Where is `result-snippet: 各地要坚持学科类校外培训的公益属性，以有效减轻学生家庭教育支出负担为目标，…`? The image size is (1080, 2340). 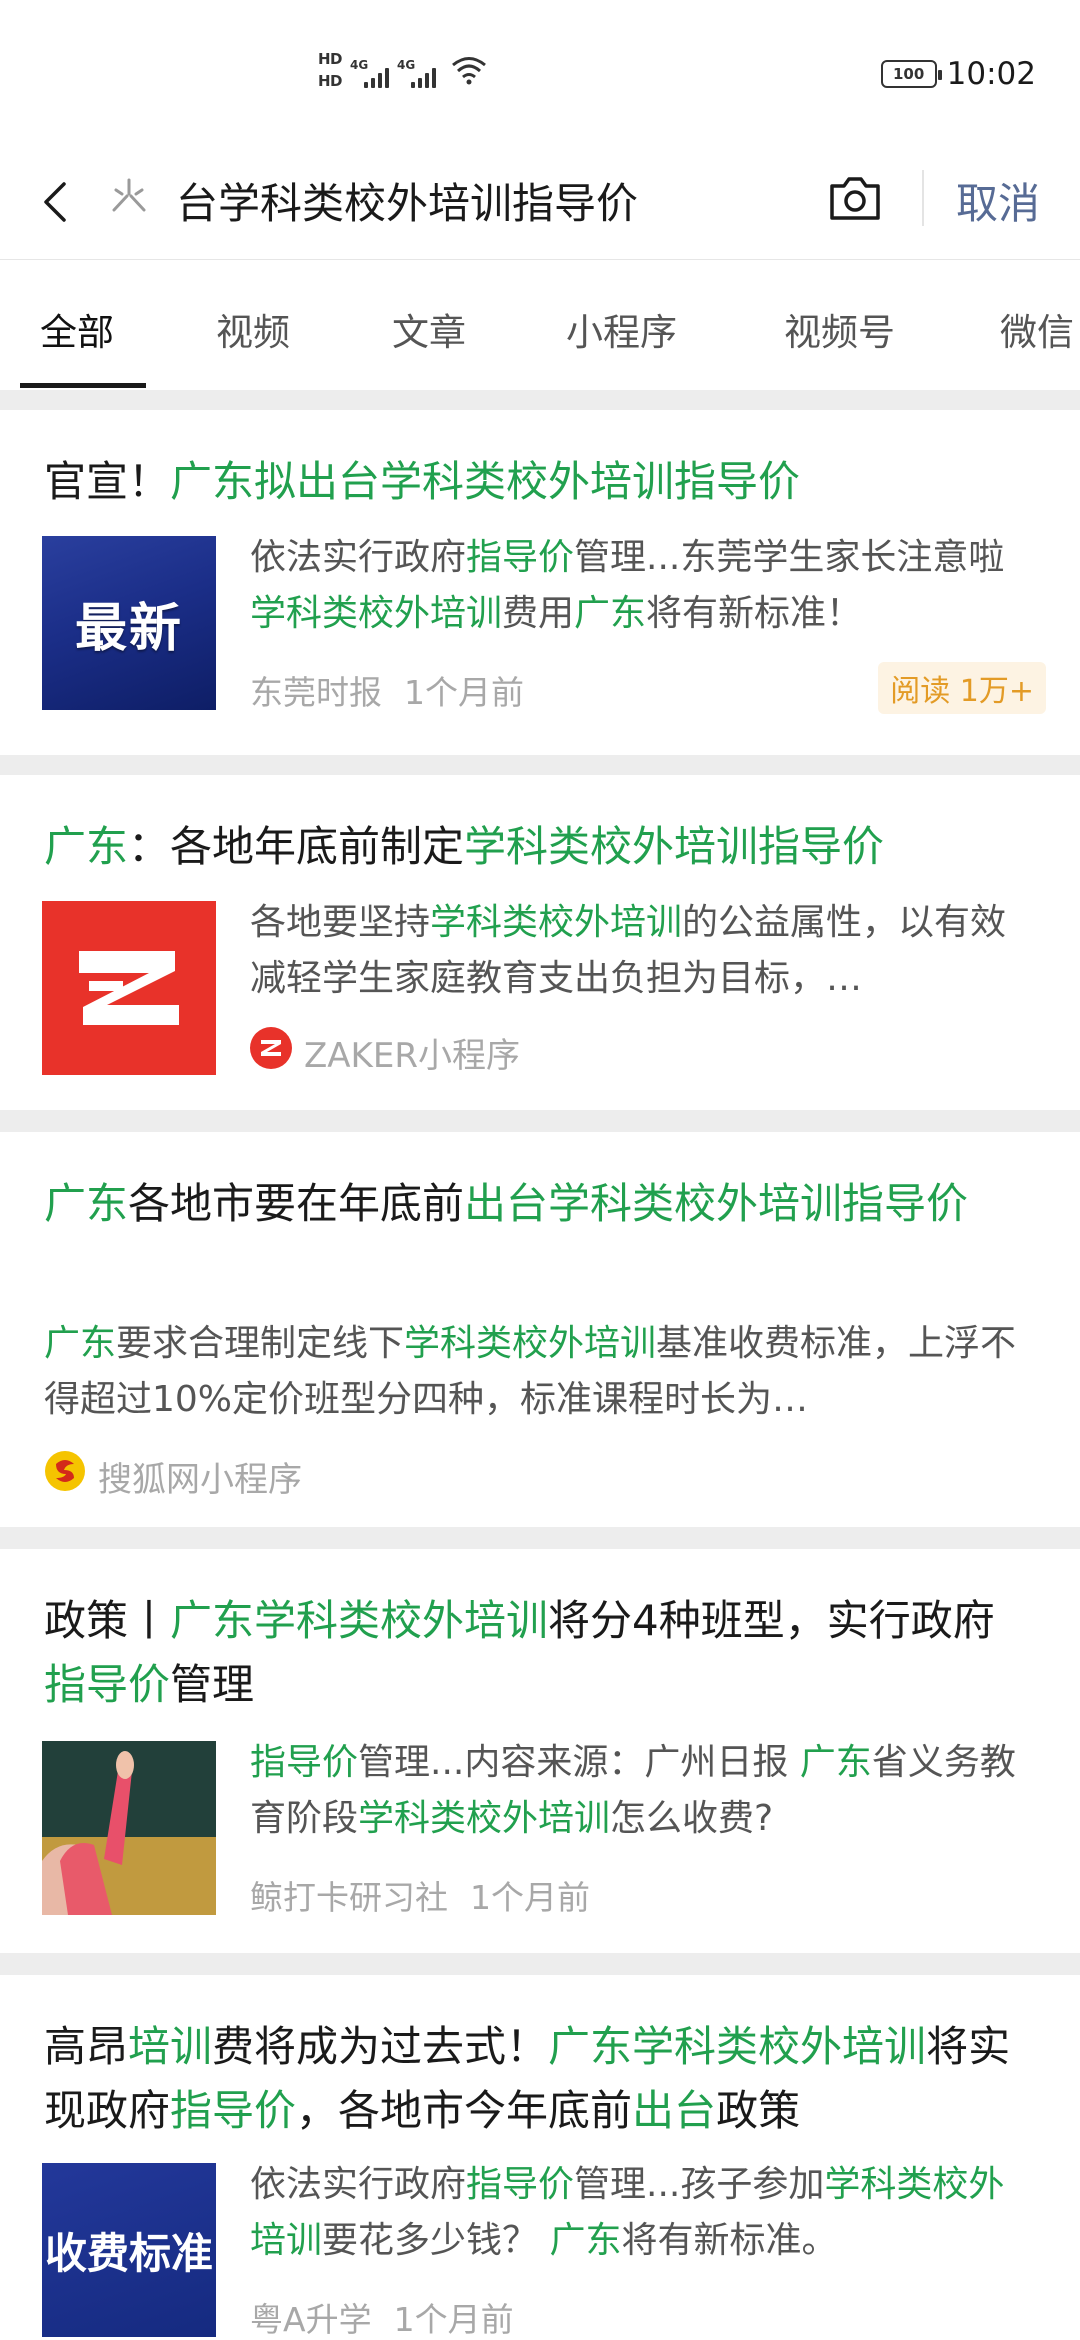
result-snippet: 各地要坚持学科类校外培训的公益属性，以有效减轻学生家庭教育支出负担为目标，… is located at coordinates (638, 951).